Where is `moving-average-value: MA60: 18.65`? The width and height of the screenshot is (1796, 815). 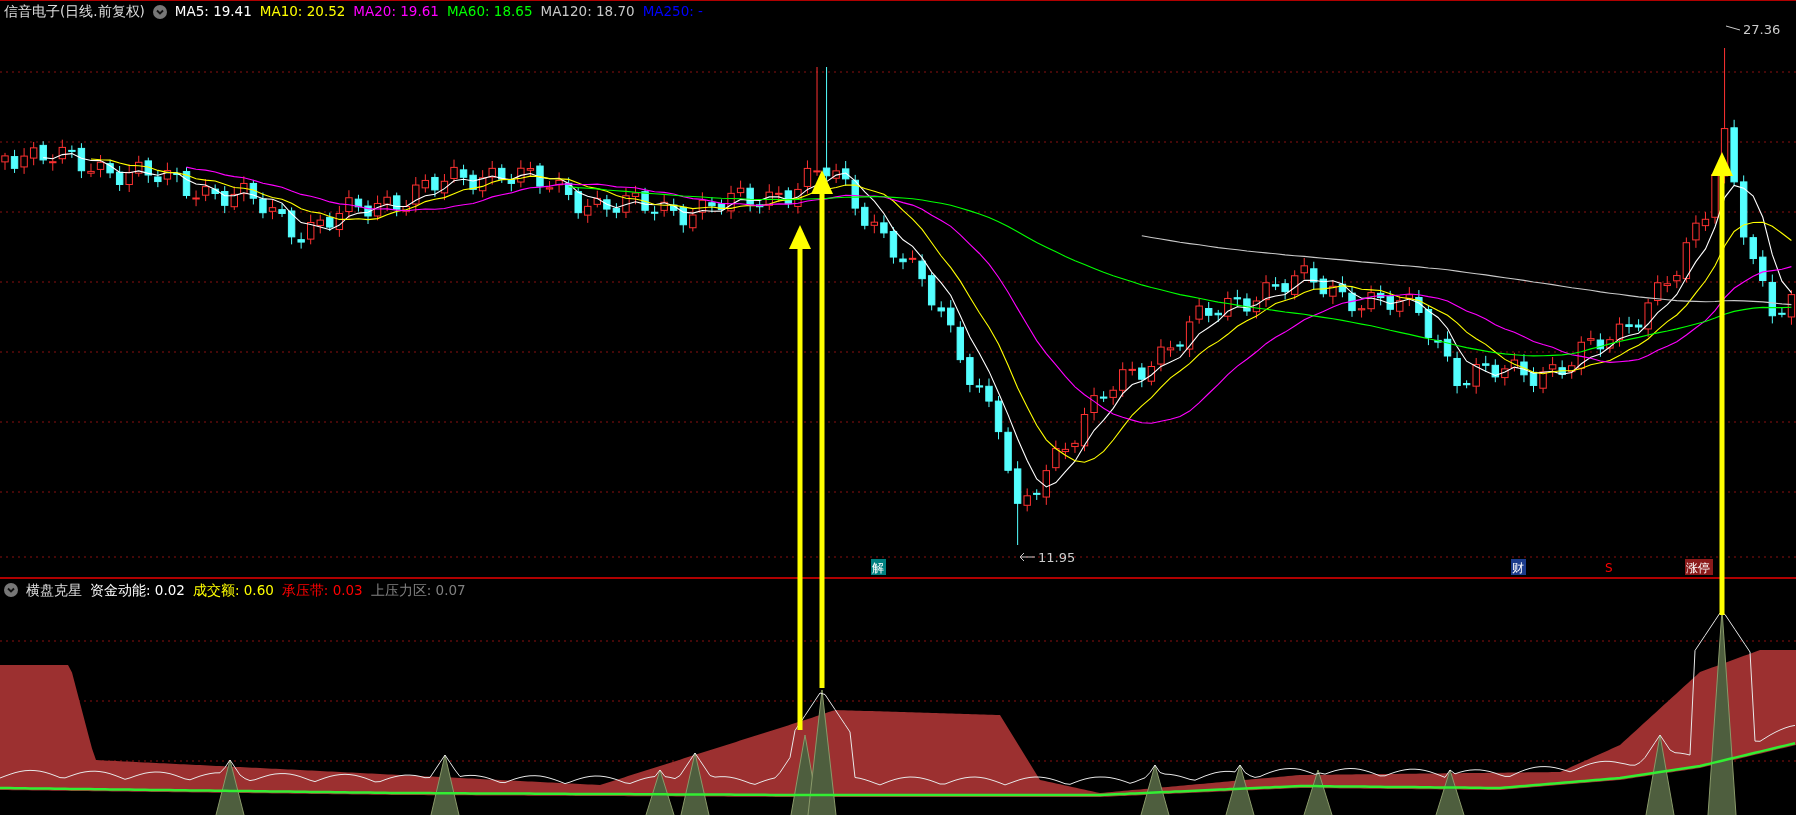 moving-average-value: MA60: 18.65 is located at coordinates (489, 12).